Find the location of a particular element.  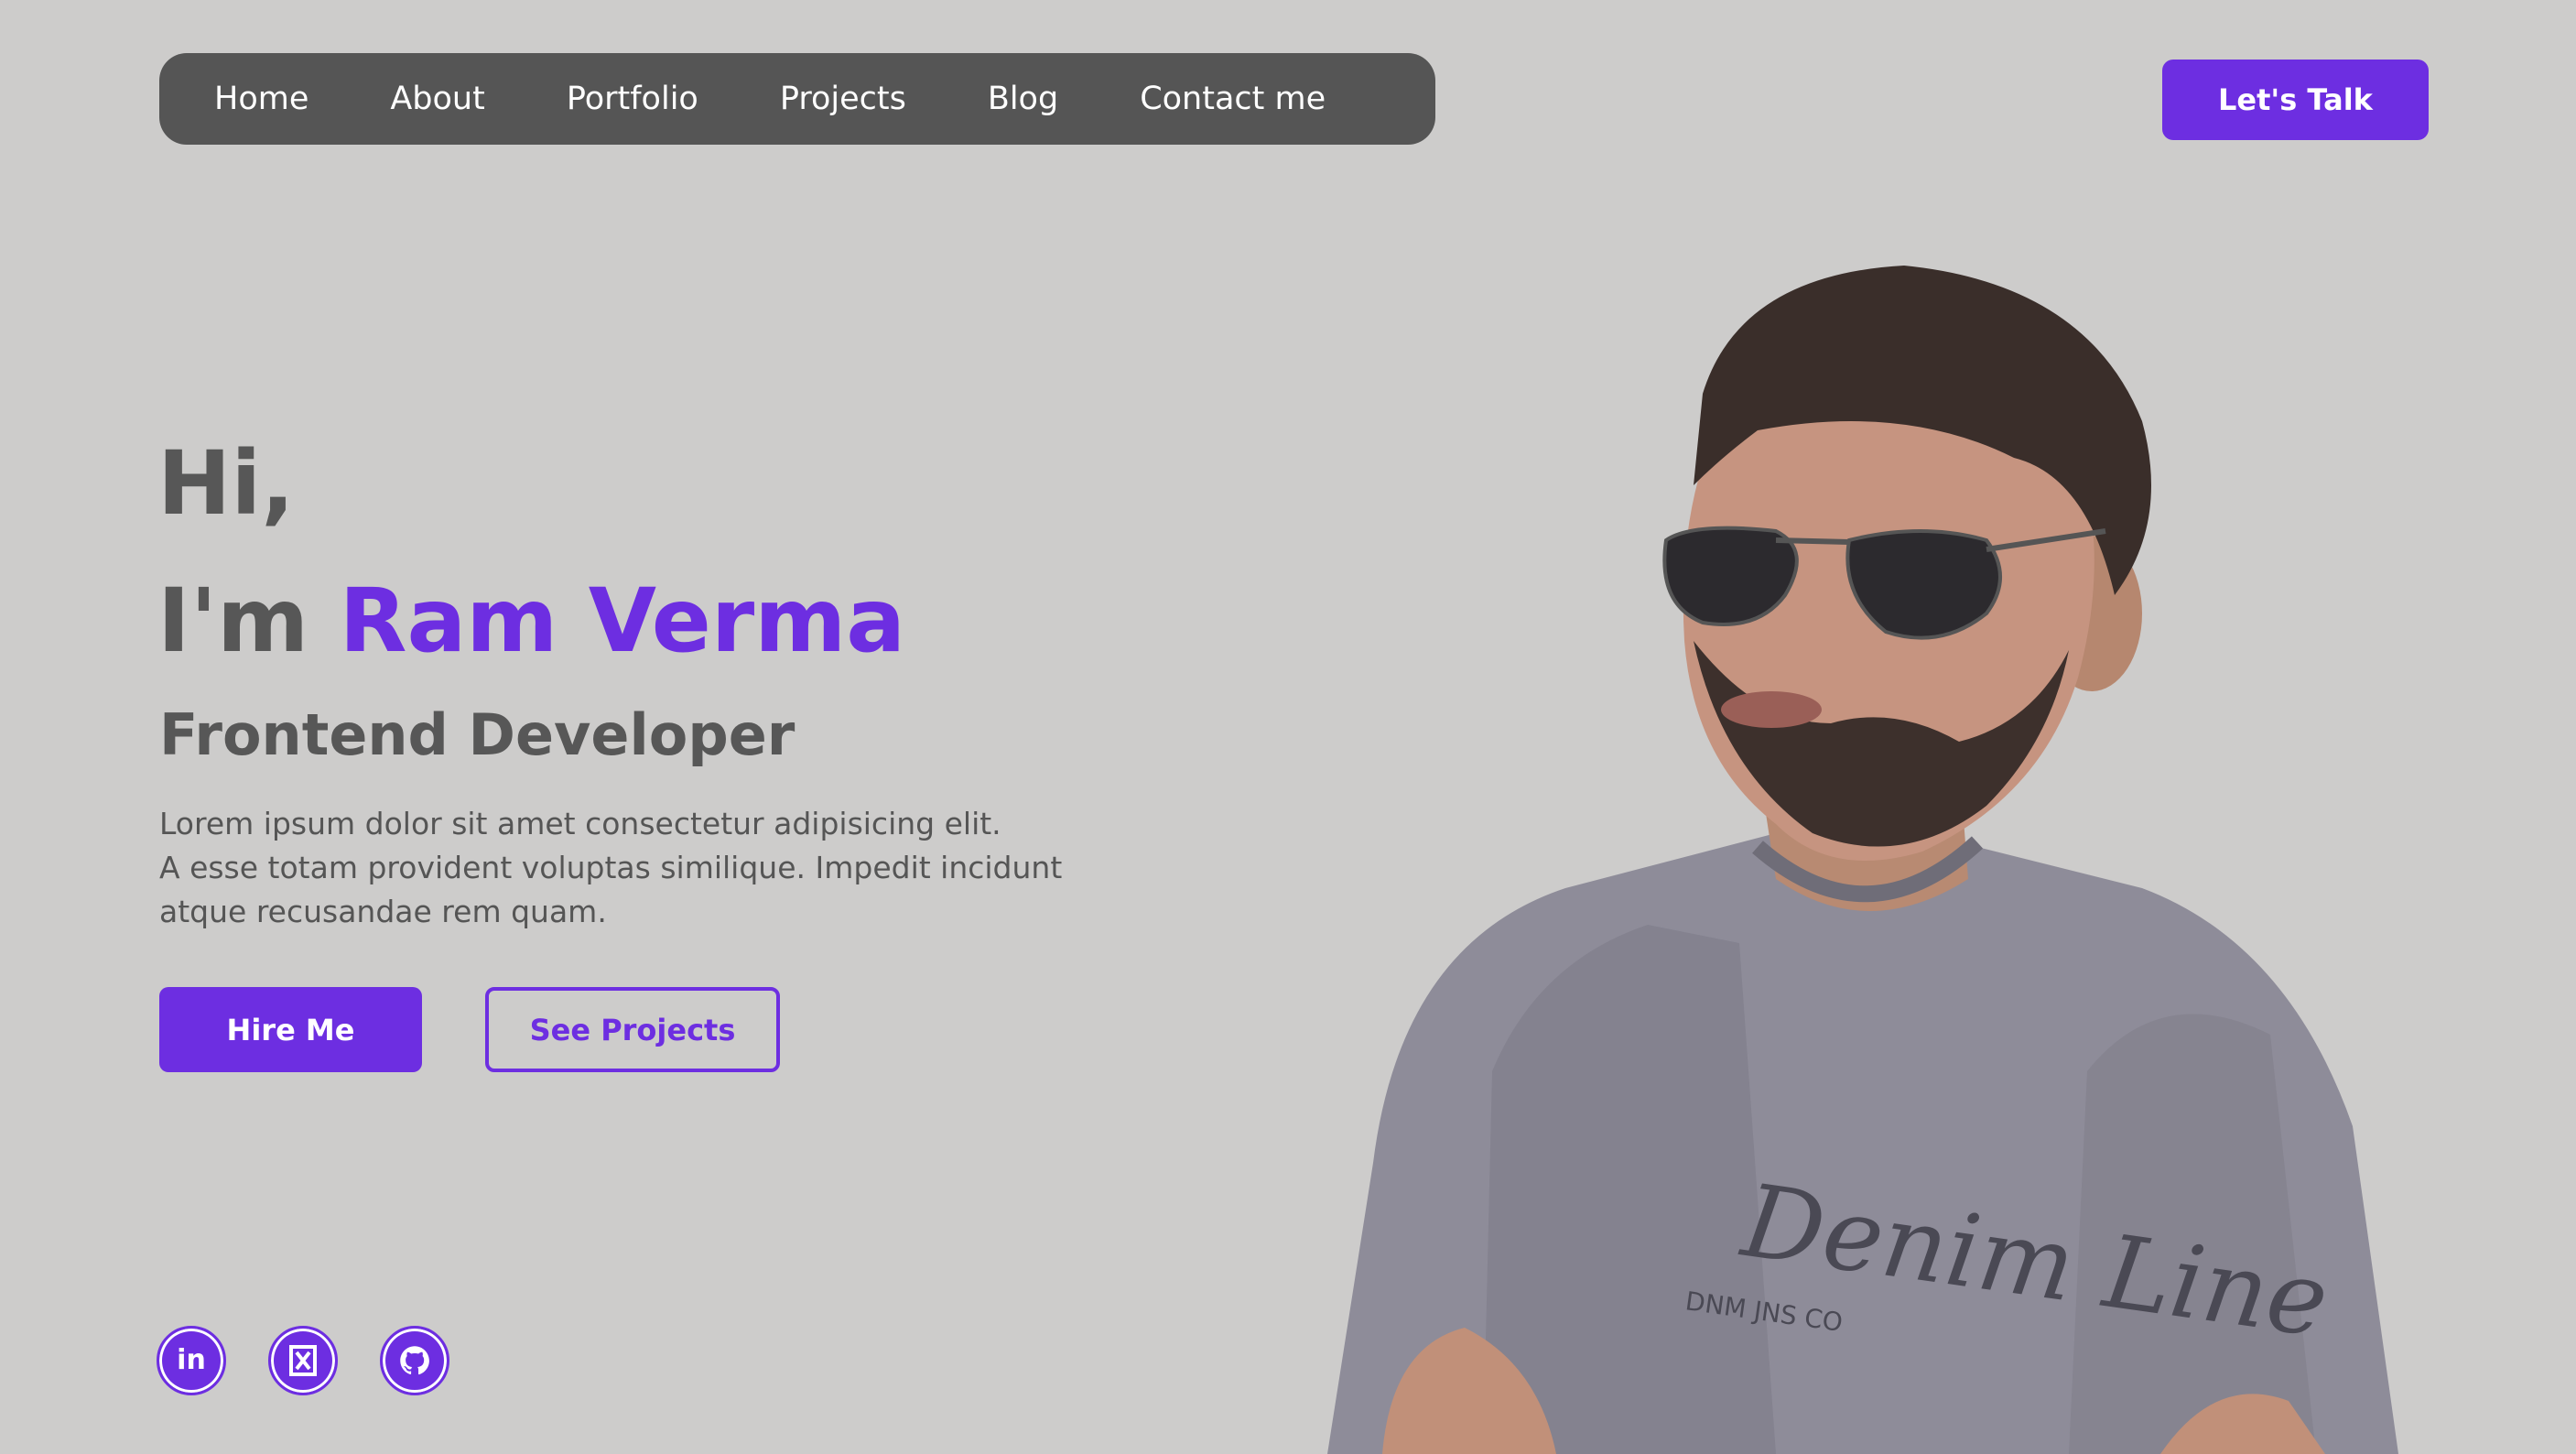

x-icon is located at coordinates (303, 1360).